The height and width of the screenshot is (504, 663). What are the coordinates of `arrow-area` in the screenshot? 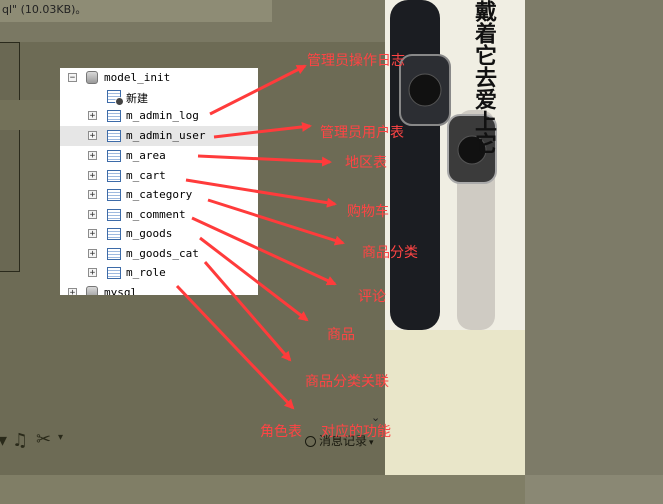 It's located at (264, 160).